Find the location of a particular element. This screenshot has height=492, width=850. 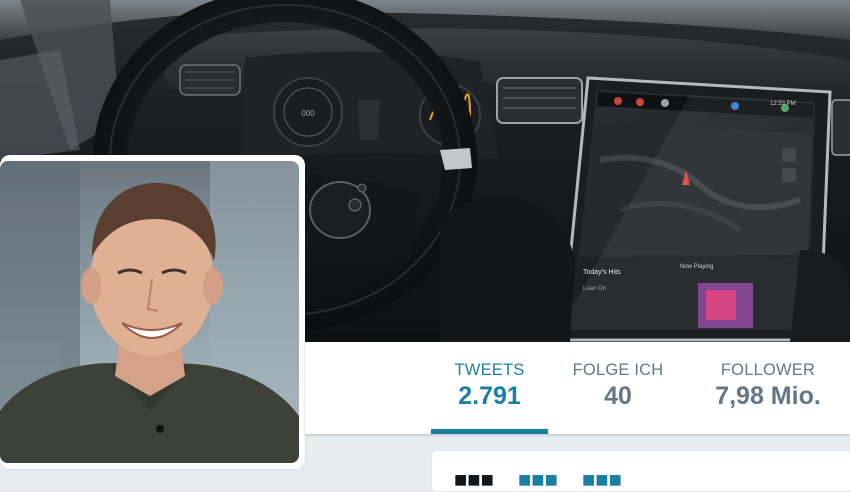

tweets-stat: TWEETS 2.791 is located at coordinates (489, 388).